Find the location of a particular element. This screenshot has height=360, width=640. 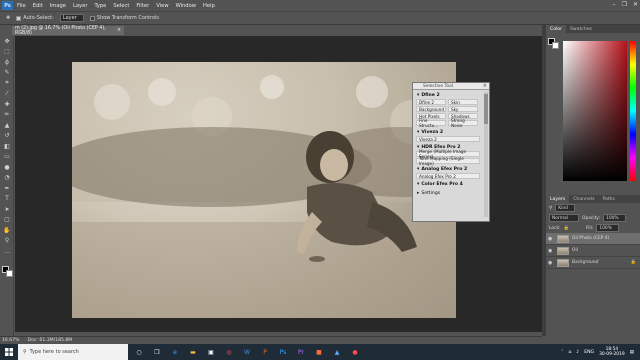

zoom-tool-icon: ⚲ is located at coordinates (7, 241).